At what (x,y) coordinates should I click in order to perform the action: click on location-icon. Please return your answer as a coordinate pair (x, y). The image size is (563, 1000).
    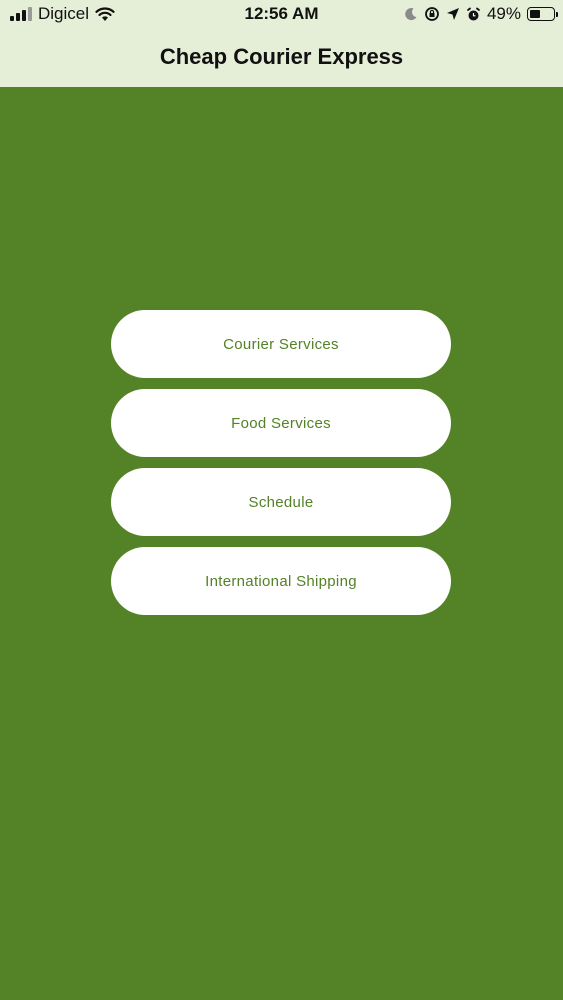
    Looking at the image, I should click on (453, 14).